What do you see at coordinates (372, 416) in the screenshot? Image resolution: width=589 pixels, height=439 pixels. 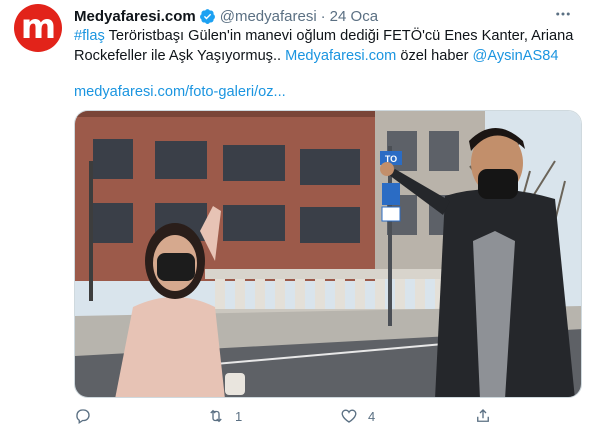 I see `like-count: 4` at bounding box center [372, 416].